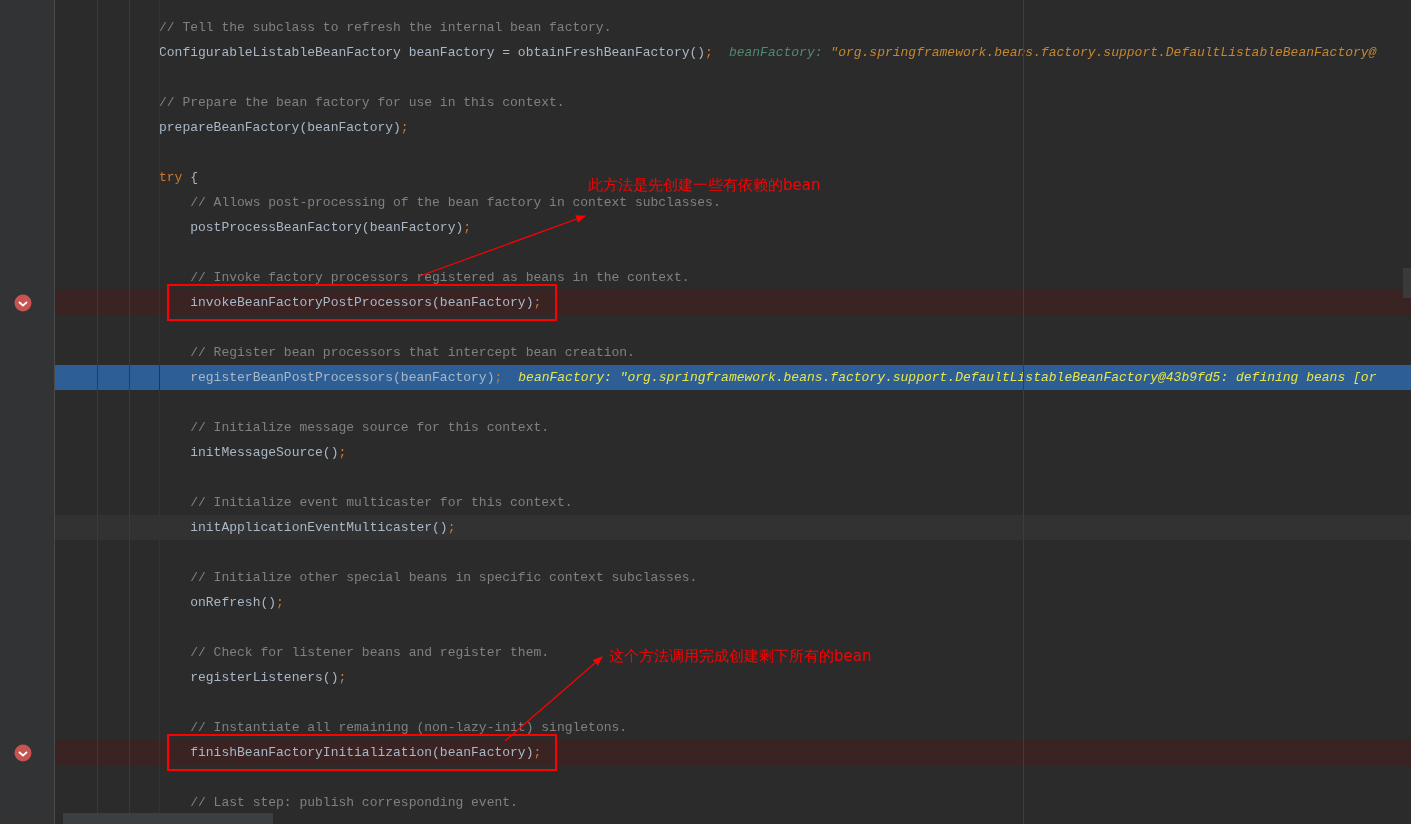 The height and width of the screenshot is (824, 1411). I want to click on code-text: ConfigurableListableBeanFactory beanFactory = obtainFreshBeanFactory(), so click(432, 52).